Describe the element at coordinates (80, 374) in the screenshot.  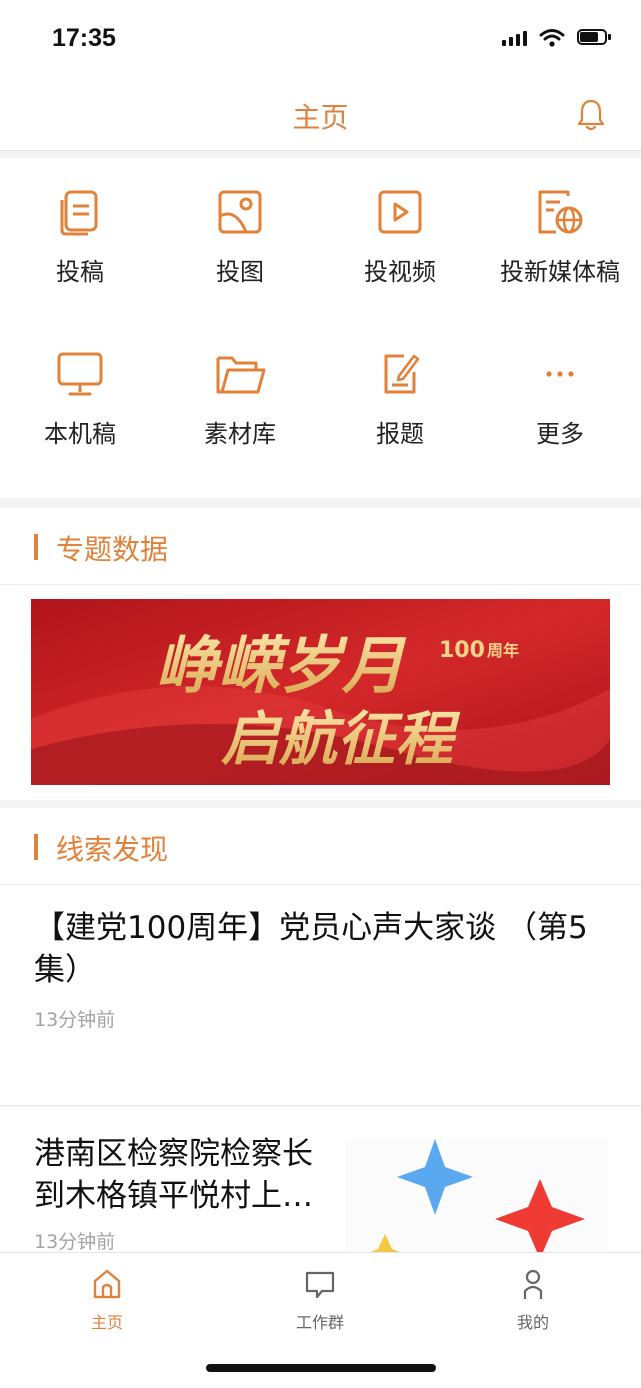
I see `monitor-icon` at that location.